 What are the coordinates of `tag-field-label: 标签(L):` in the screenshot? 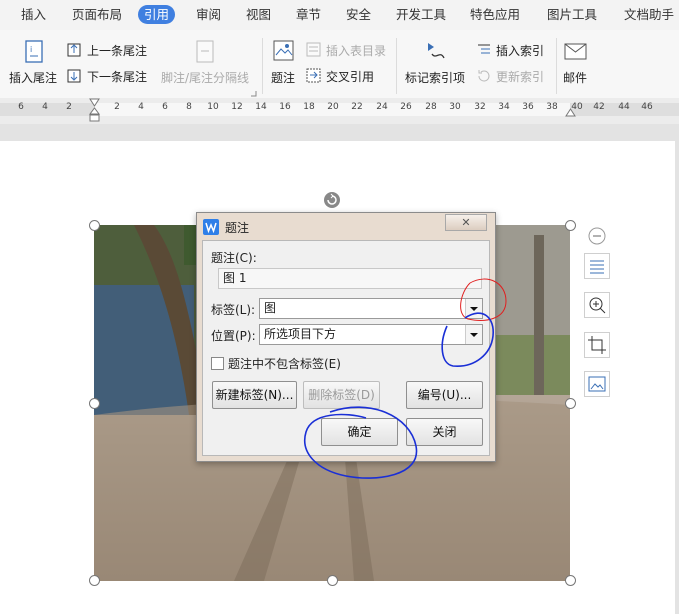 It's located at (233, 310).